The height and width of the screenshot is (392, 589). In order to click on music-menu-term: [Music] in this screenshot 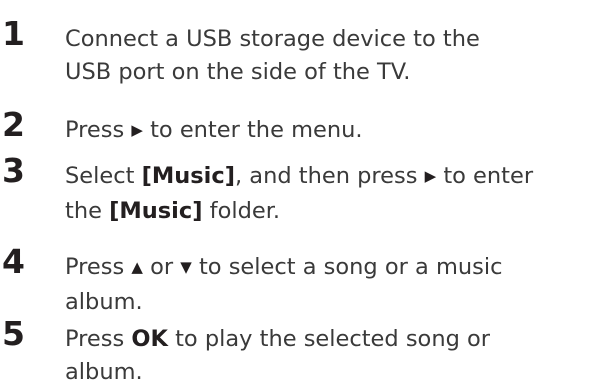, I will do `click(188, 176)`.